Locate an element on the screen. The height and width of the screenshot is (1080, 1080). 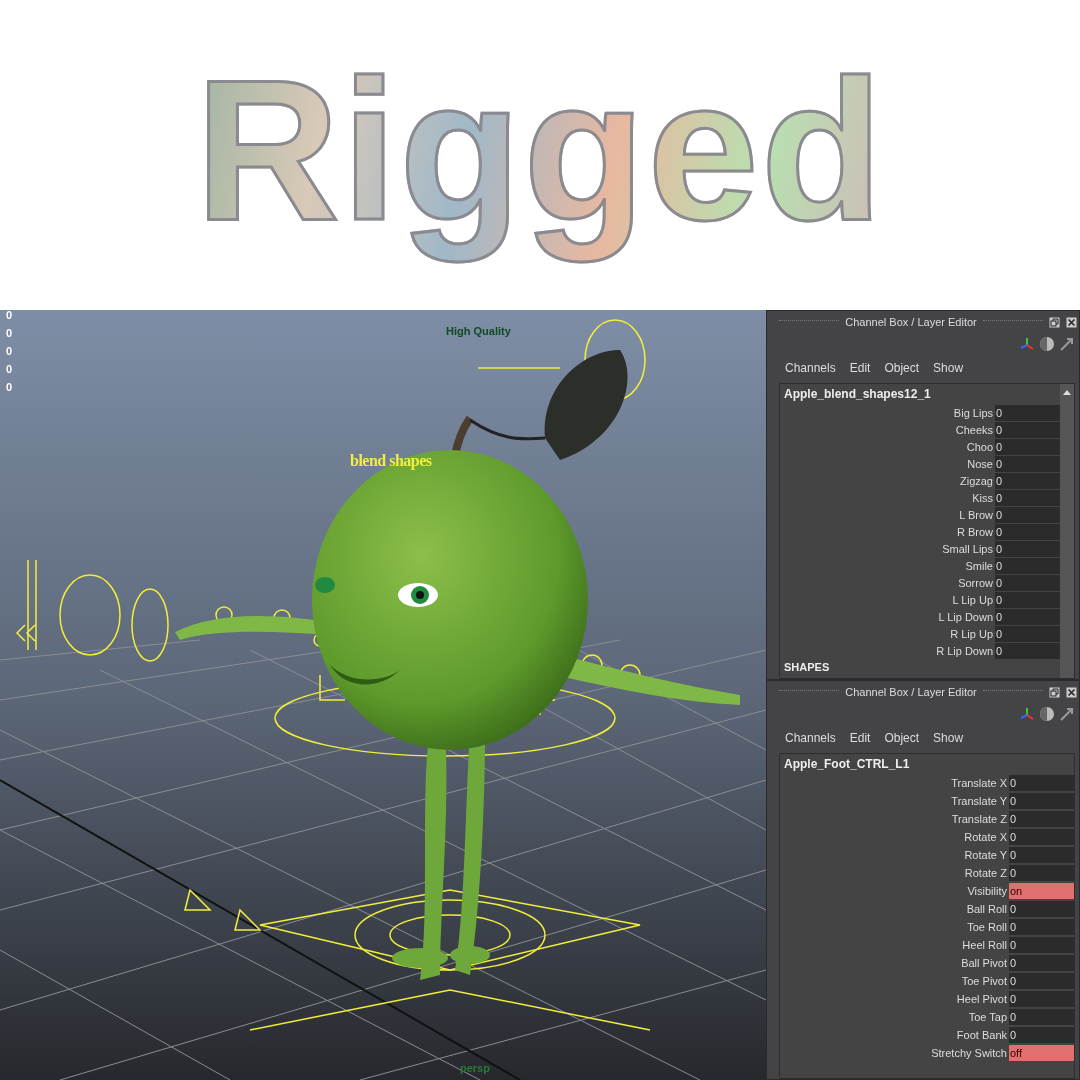
camera-label: persp is located at coordinates (475, 1068).